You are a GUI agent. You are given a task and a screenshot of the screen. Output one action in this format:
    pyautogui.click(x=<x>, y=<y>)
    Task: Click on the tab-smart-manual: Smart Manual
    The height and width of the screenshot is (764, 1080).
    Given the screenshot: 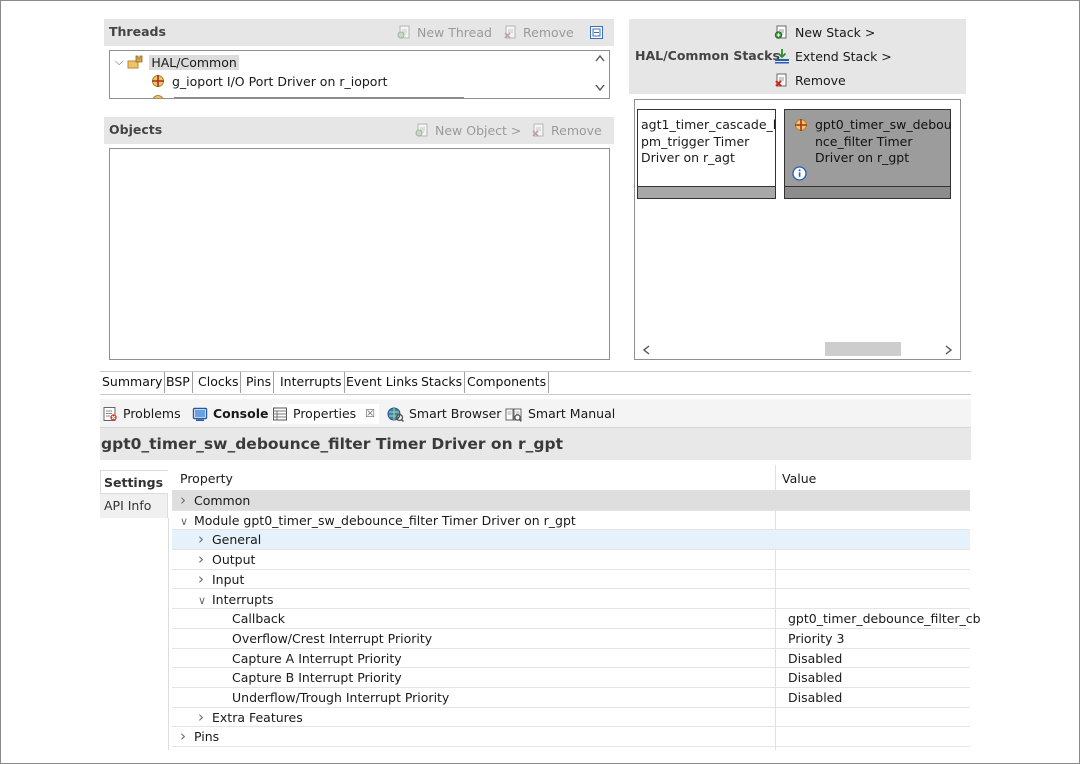 What is the action you would take?
    pyautogui.click(x=560, y=414)
    